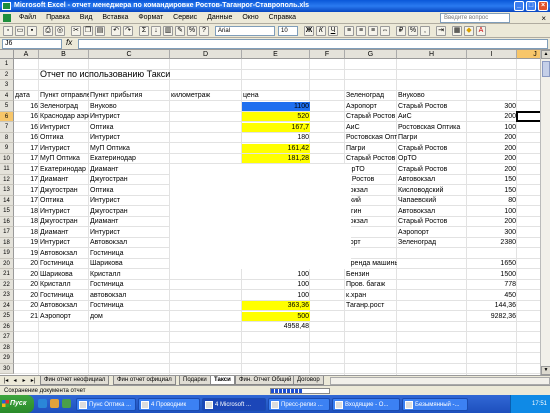  What do you see at coordinates (64, 263) in the screenshot?
I see `cell-from: Гостиница` at bounding box center [64, 263].